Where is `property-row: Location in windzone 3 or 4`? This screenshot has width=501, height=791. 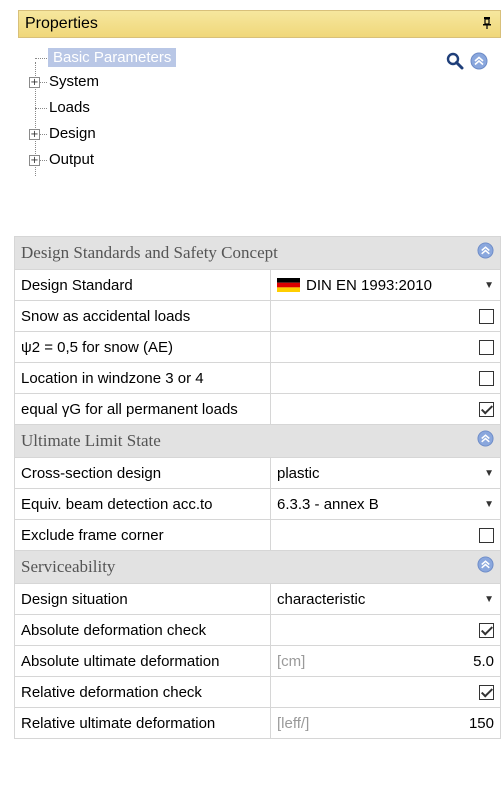
property-row: Location in windzone 3 or 4 is located at coordinates (257, 378).